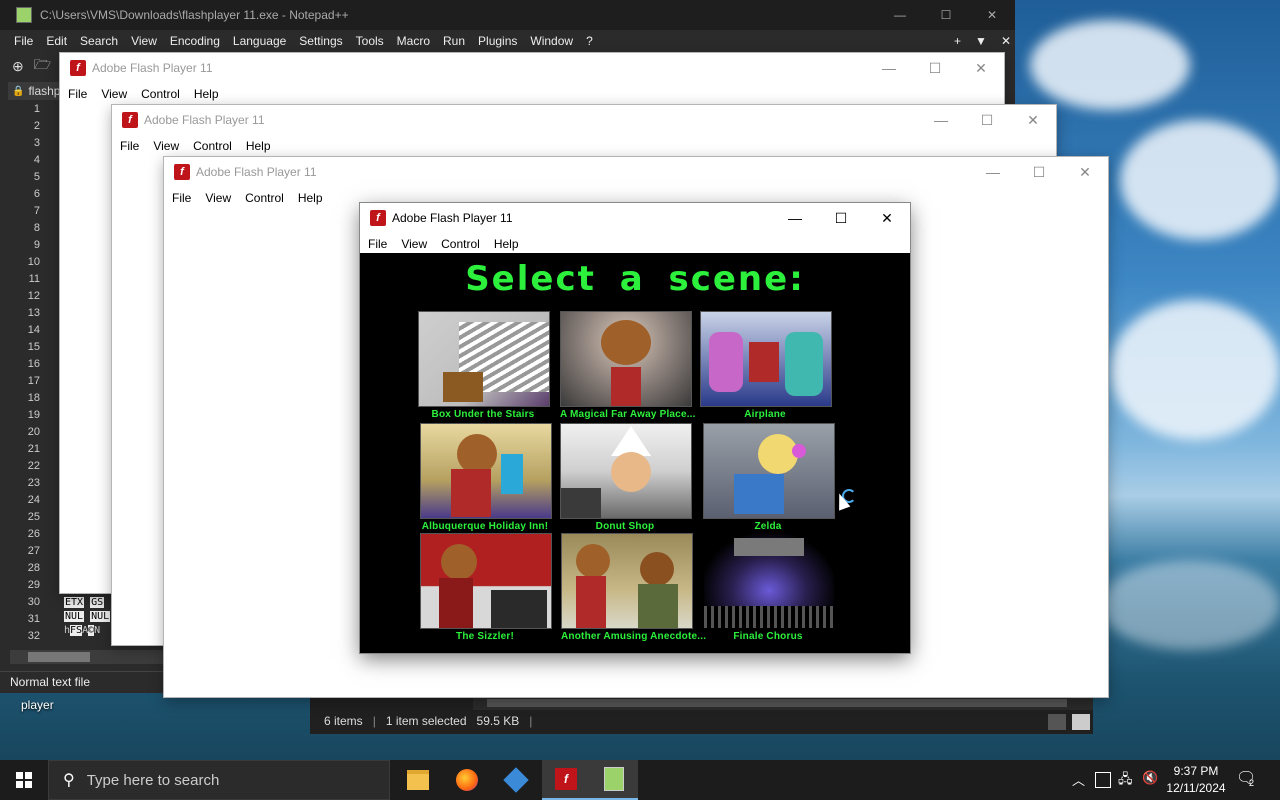  What do you see at coordinates (769, 587) in the screenshot?
I see `scene-finale-chorus: Finale Chorus` at bounding box center [769, 587].